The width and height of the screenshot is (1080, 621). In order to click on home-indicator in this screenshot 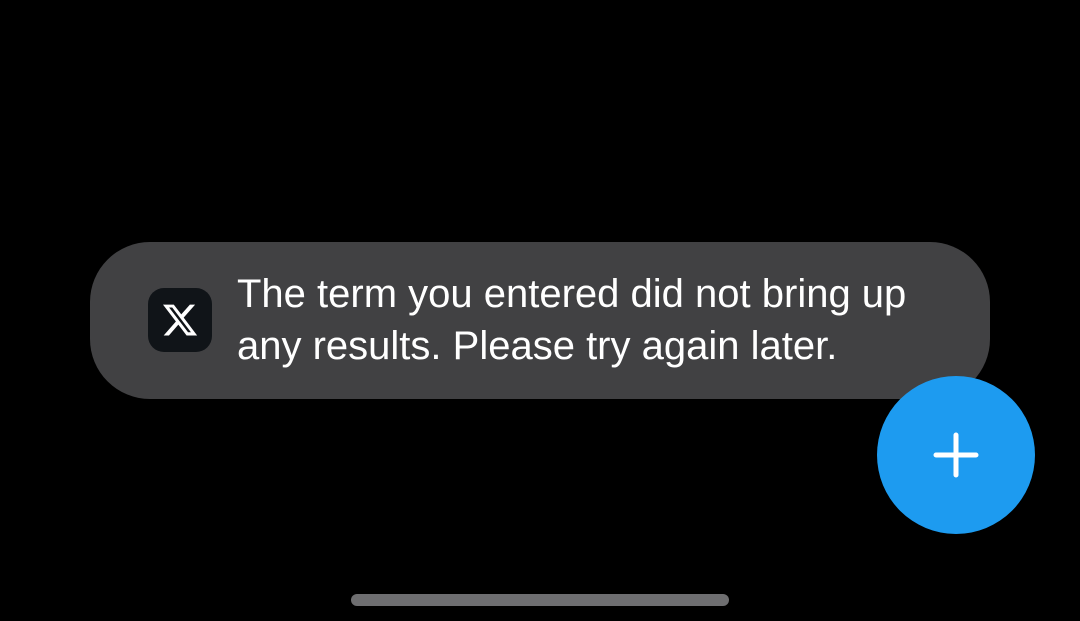, I will do `click(540, 600)`.